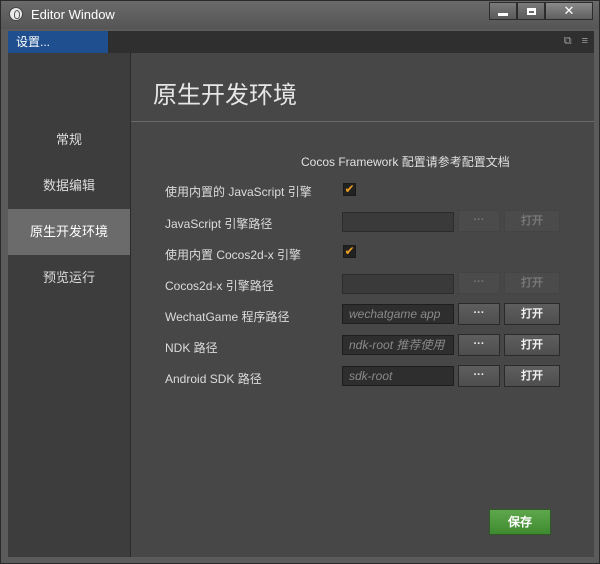  What do you see at coordinates (479, 283) in the screenshot?
I see `cocos-engine-browse-button: ···` at bounding box center [479, 283].